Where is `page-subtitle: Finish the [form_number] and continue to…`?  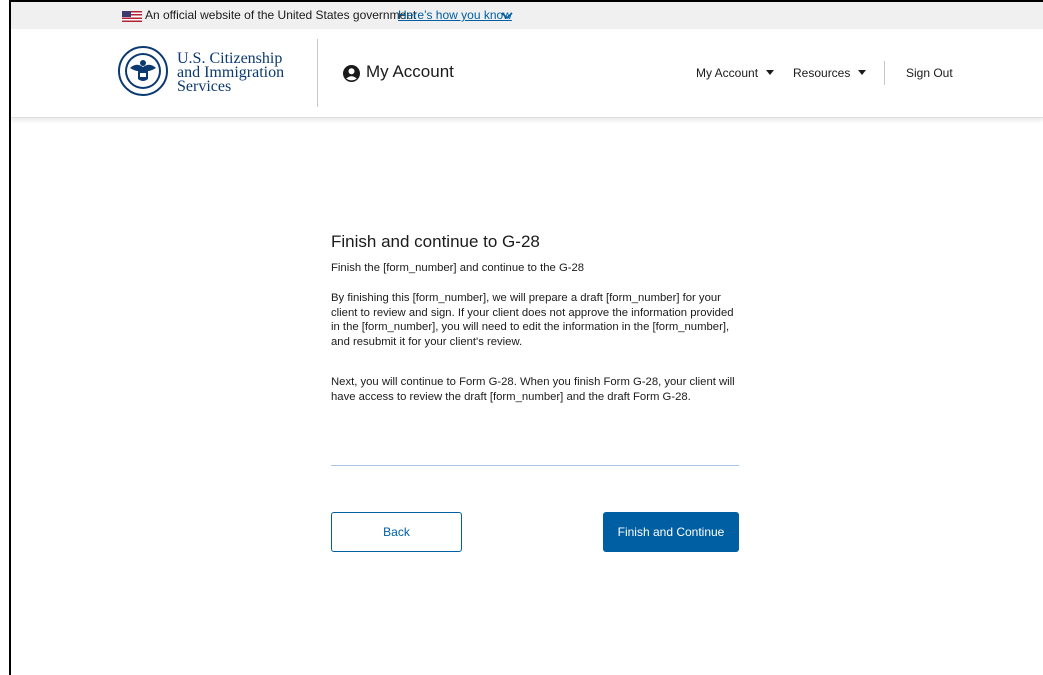
page-subtitle: Finish the [form_number] and continue to… is located at coordinates (458, 268).